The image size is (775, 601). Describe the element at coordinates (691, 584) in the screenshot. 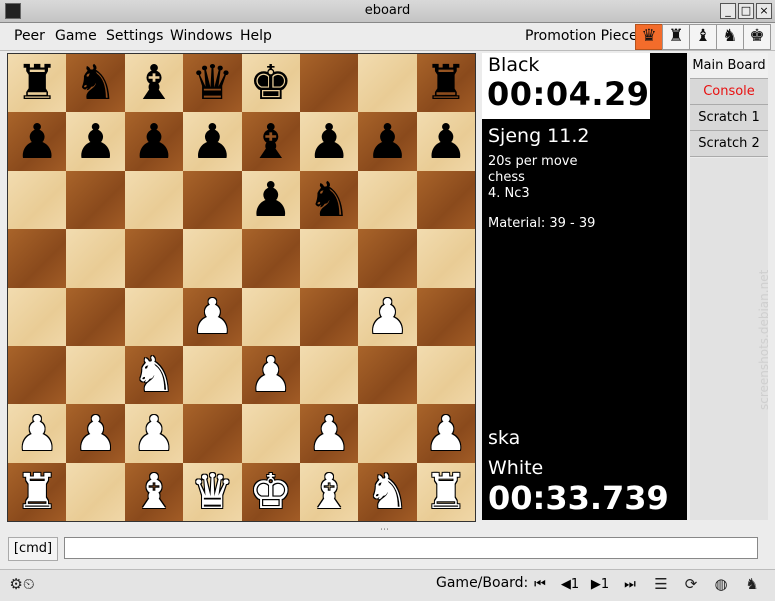

I see `flip-board-icon: ⟳` at that location.